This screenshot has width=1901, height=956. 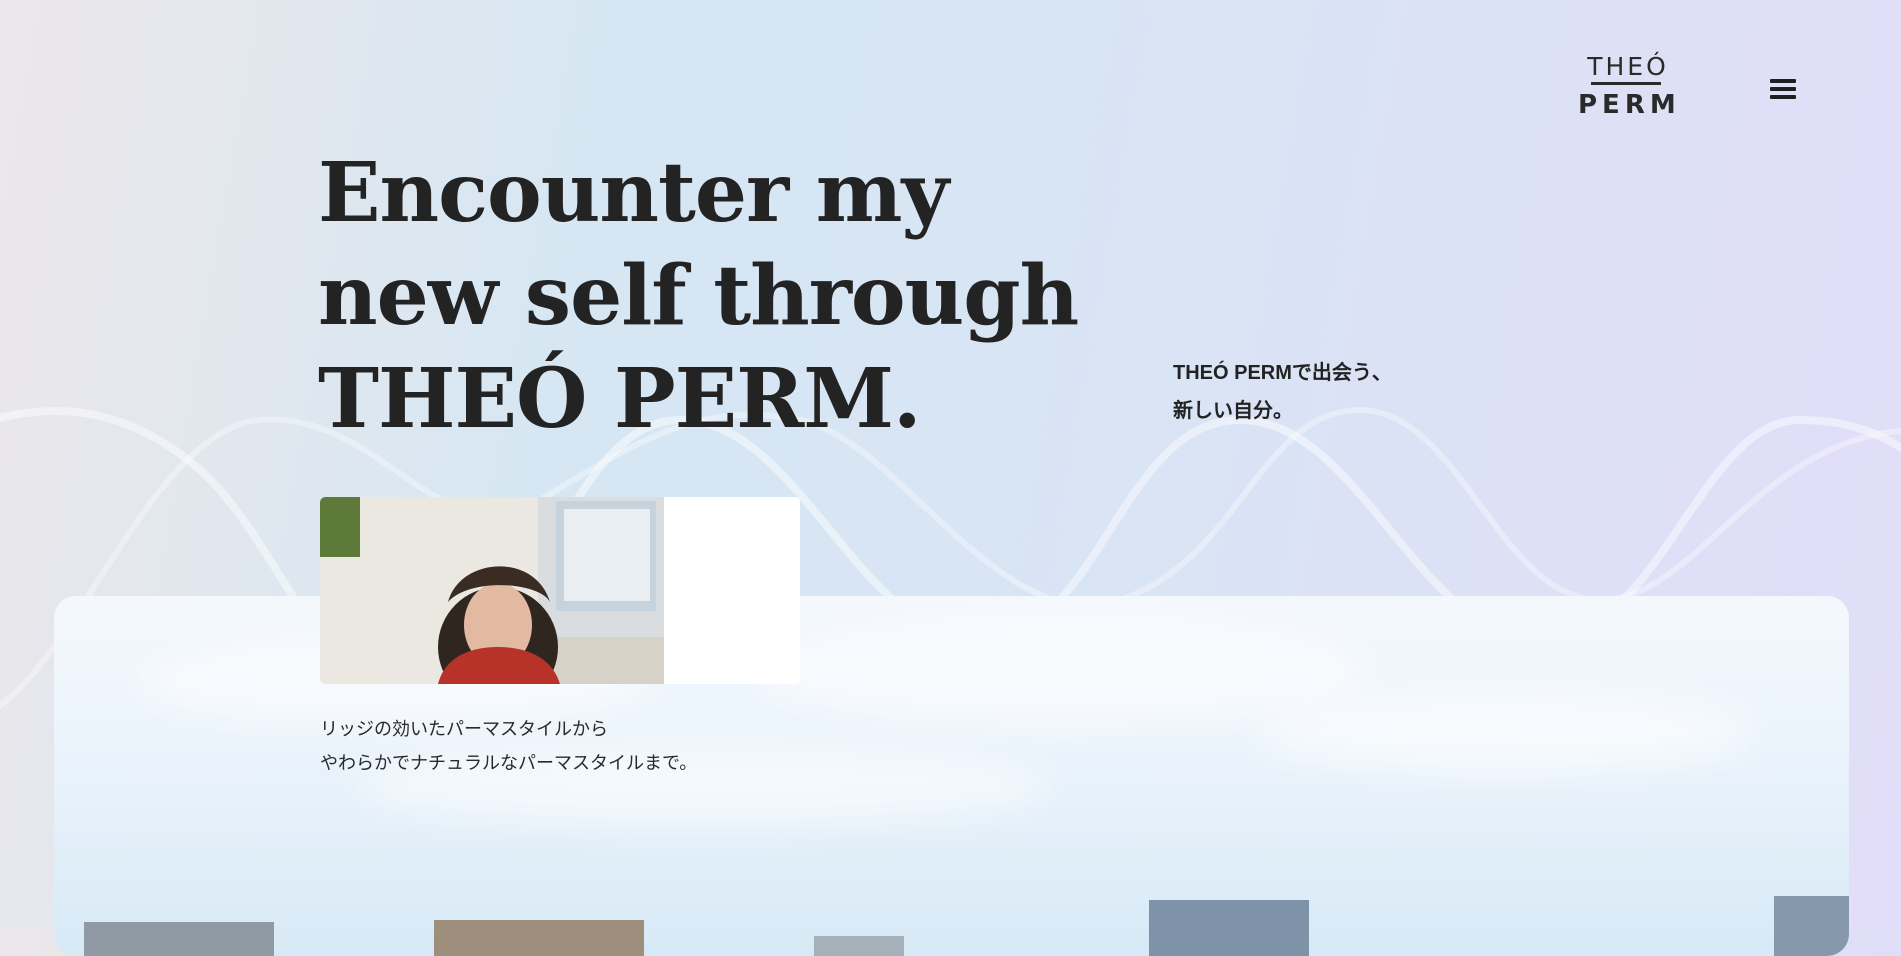 I want to click on brand-logo: THEÓ PERM, so click(x=1629, y=88).